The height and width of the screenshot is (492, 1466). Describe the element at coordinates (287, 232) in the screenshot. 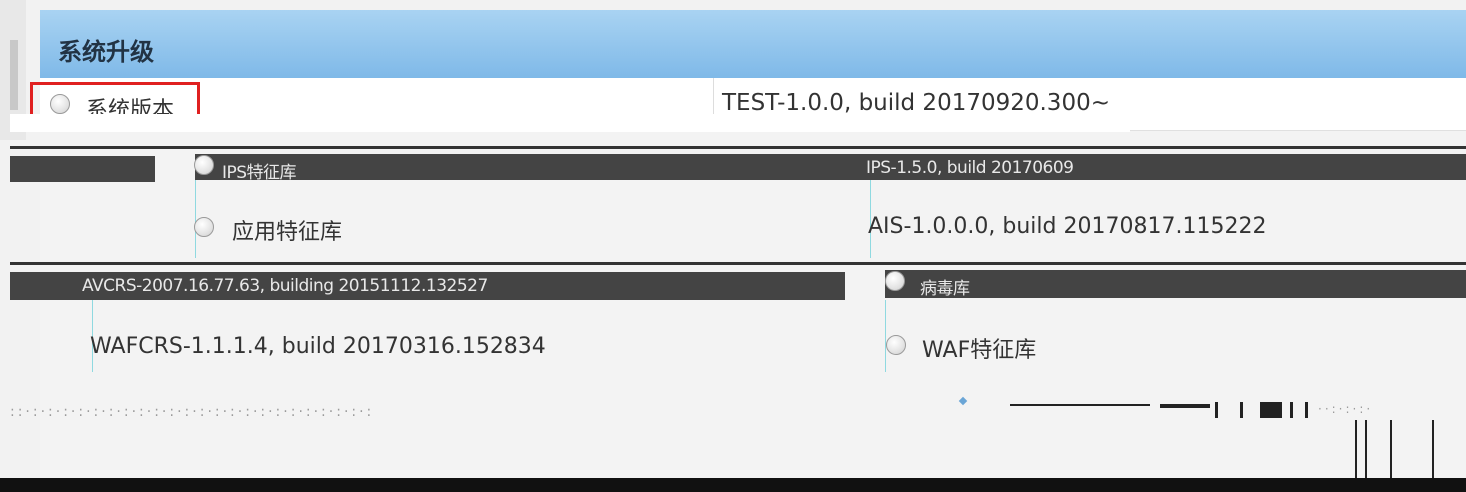

I see `app-signature-label: 应用特征库` at that location.